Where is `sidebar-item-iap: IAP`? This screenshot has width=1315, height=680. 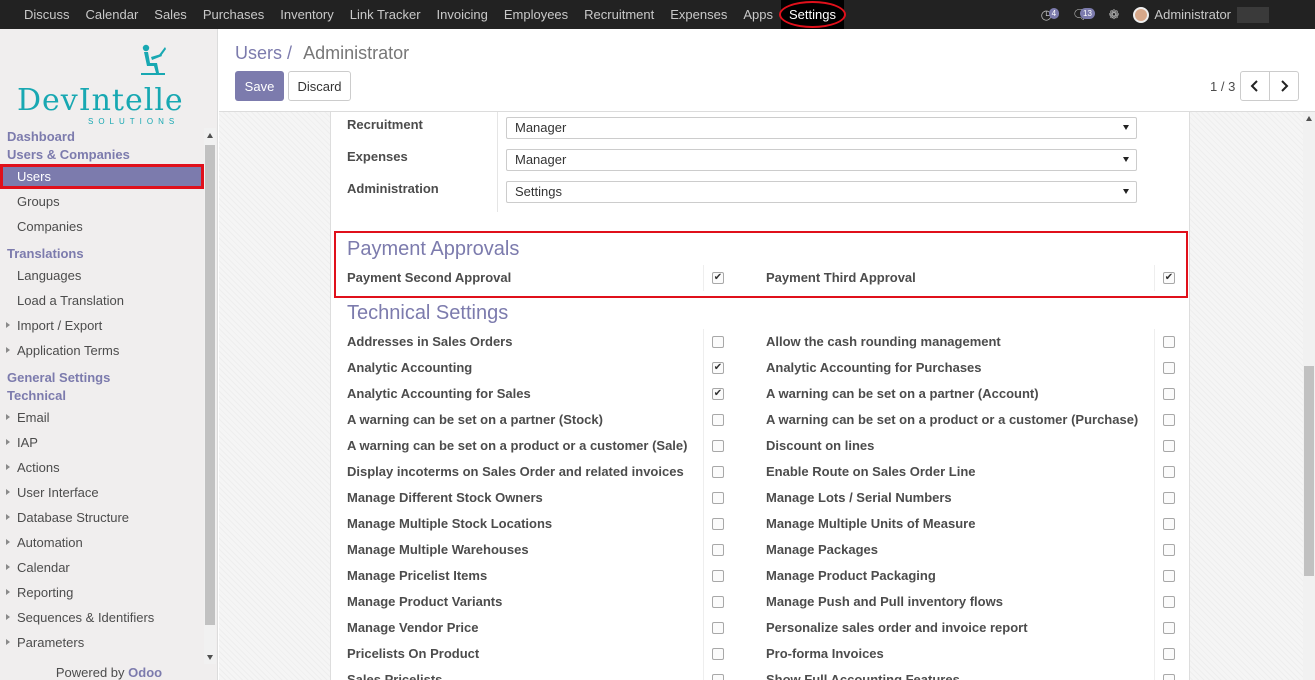 sidebar-item-iap: IAP is located at coordinates (102, 442).